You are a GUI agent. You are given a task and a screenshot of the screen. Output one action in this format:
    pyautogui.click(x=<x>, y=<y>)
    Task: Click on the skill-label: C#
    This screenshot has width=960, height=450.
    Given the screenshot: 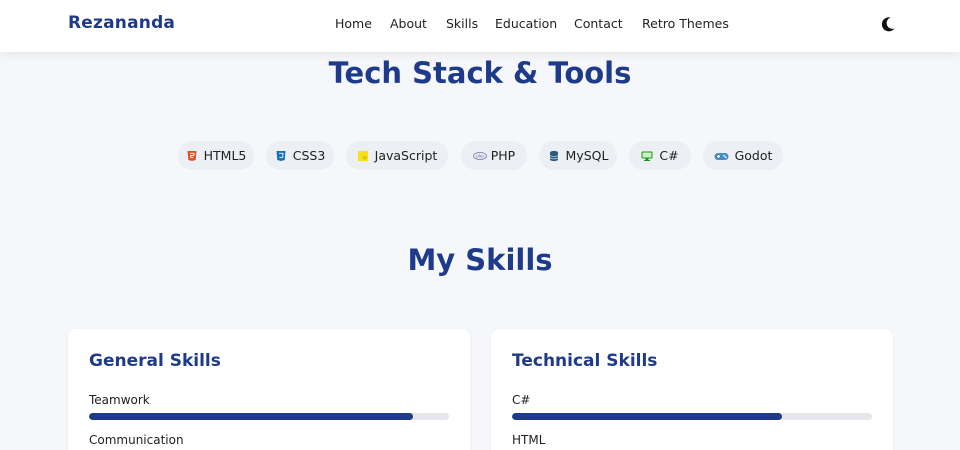 What is the action you would take?
    pyautogui.click(x=521, y=400)
    